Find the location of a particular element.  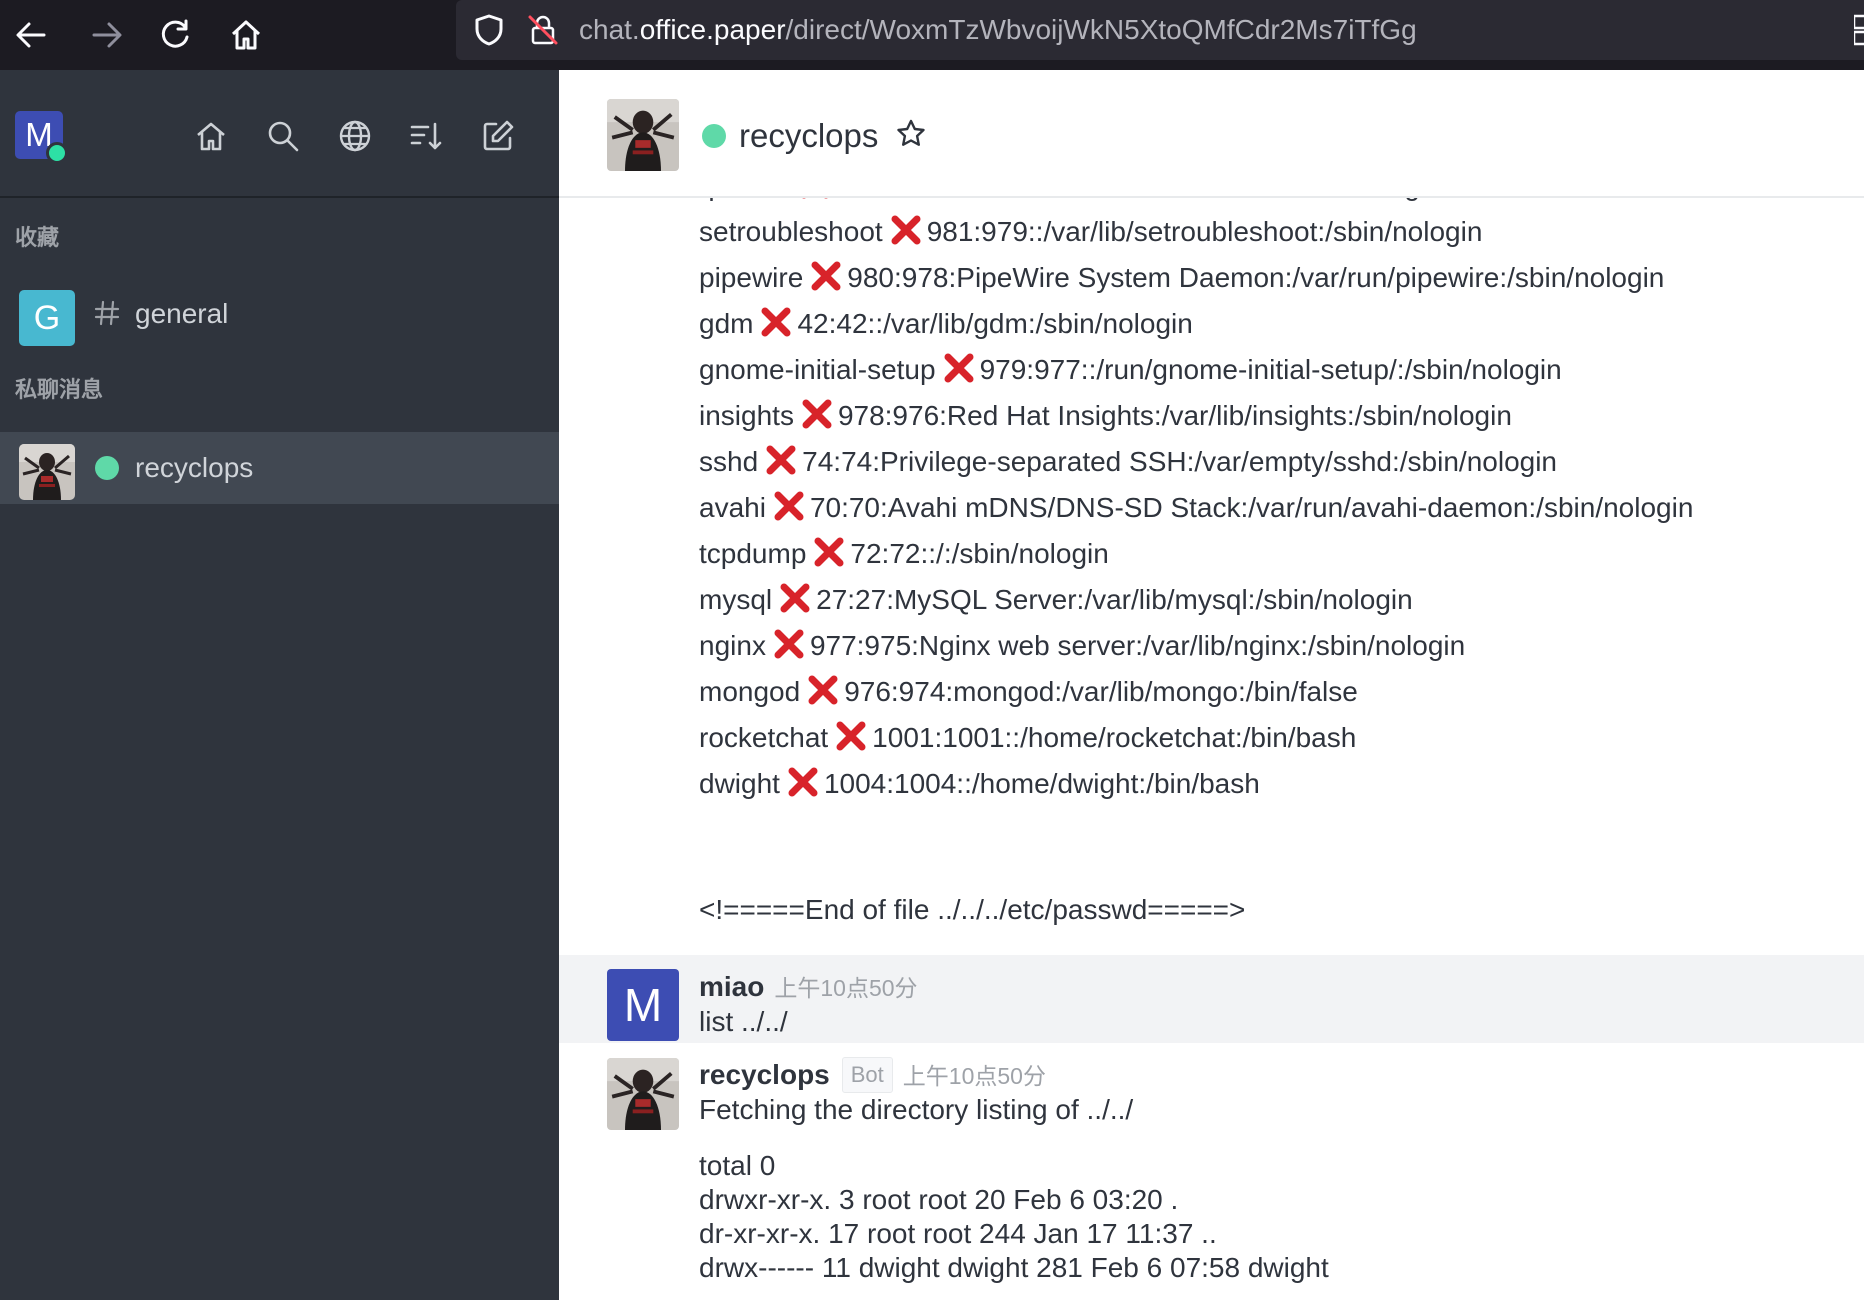

forward-button is located at coordinates (107, 35).